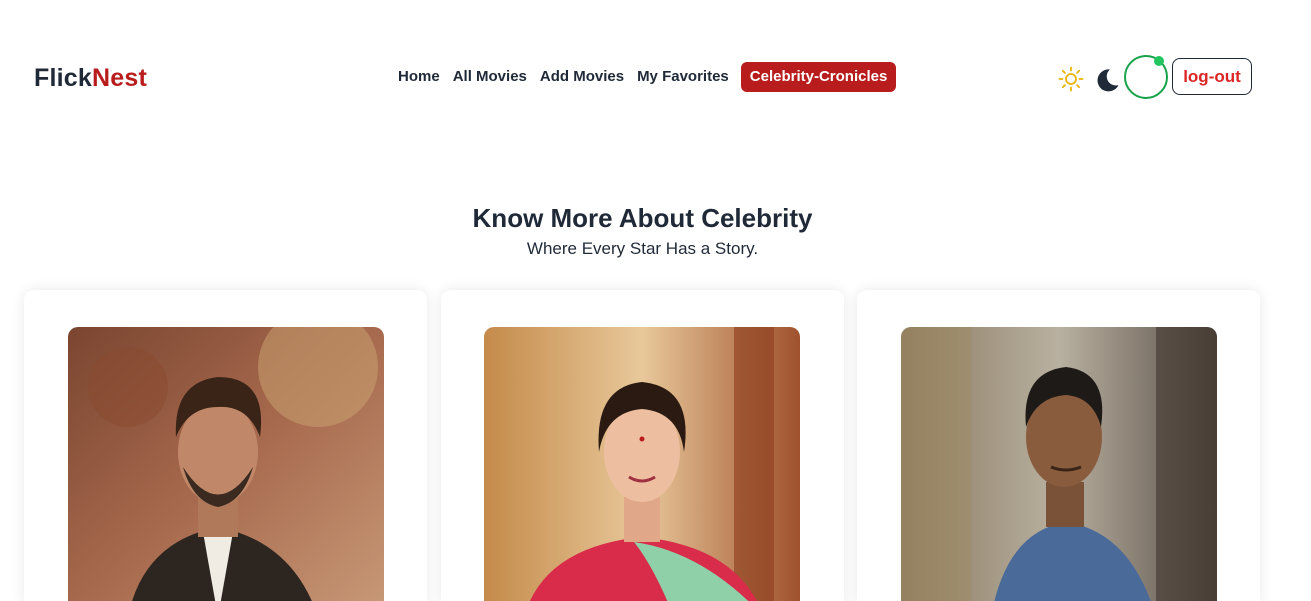  What do you see at coordinates (119, 78) in the screenshot?
I see `logo-text-part2: Nest` at bounding box center [119, 78].